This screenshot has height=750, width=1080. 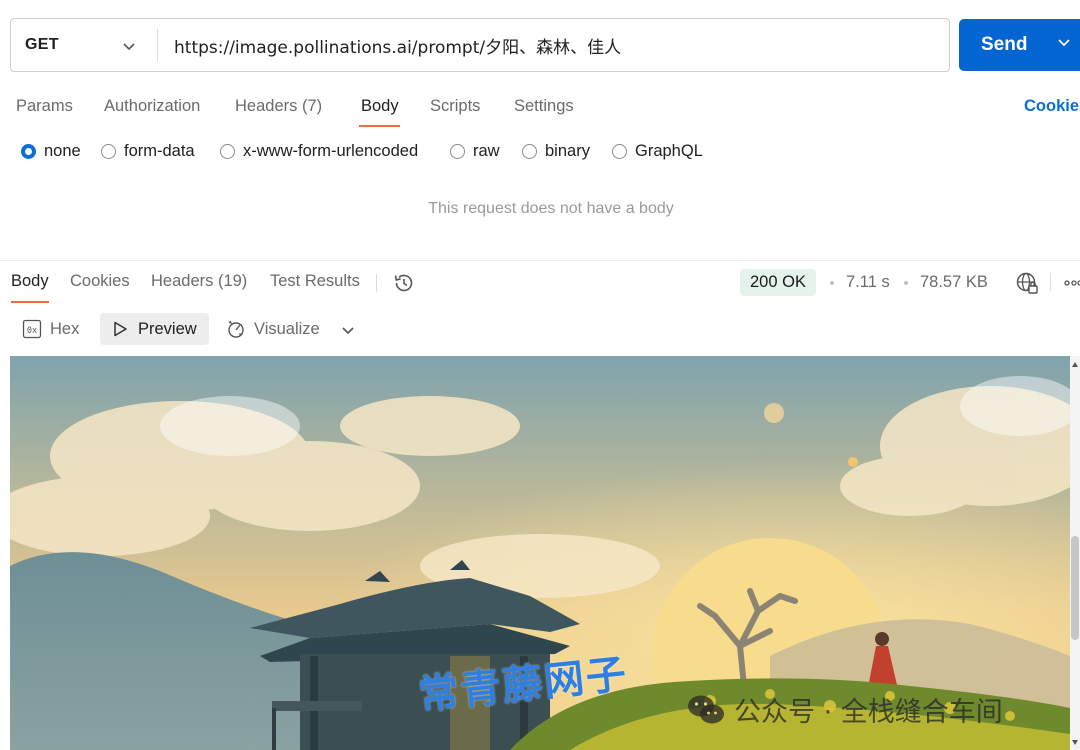 What do you see at coordinates (159, 151) in the screenshot?
I see `radio-label: form-data` at bounding box center [159, 151].